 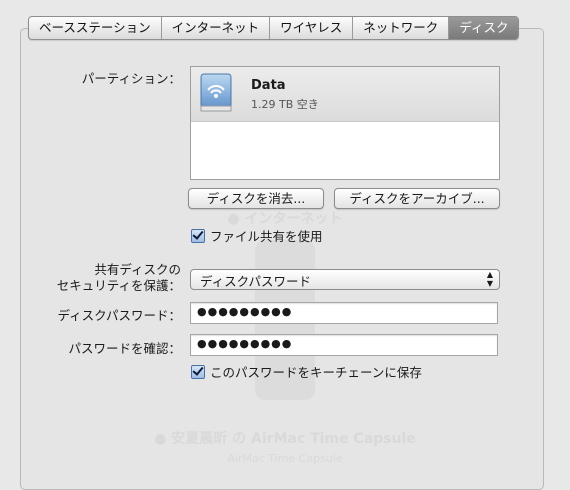 What do you see at coordinates (285, 104) in the screenshot?
I see `disk-free-space: 1.29 TB 空き` at bounding box center [285, 104].